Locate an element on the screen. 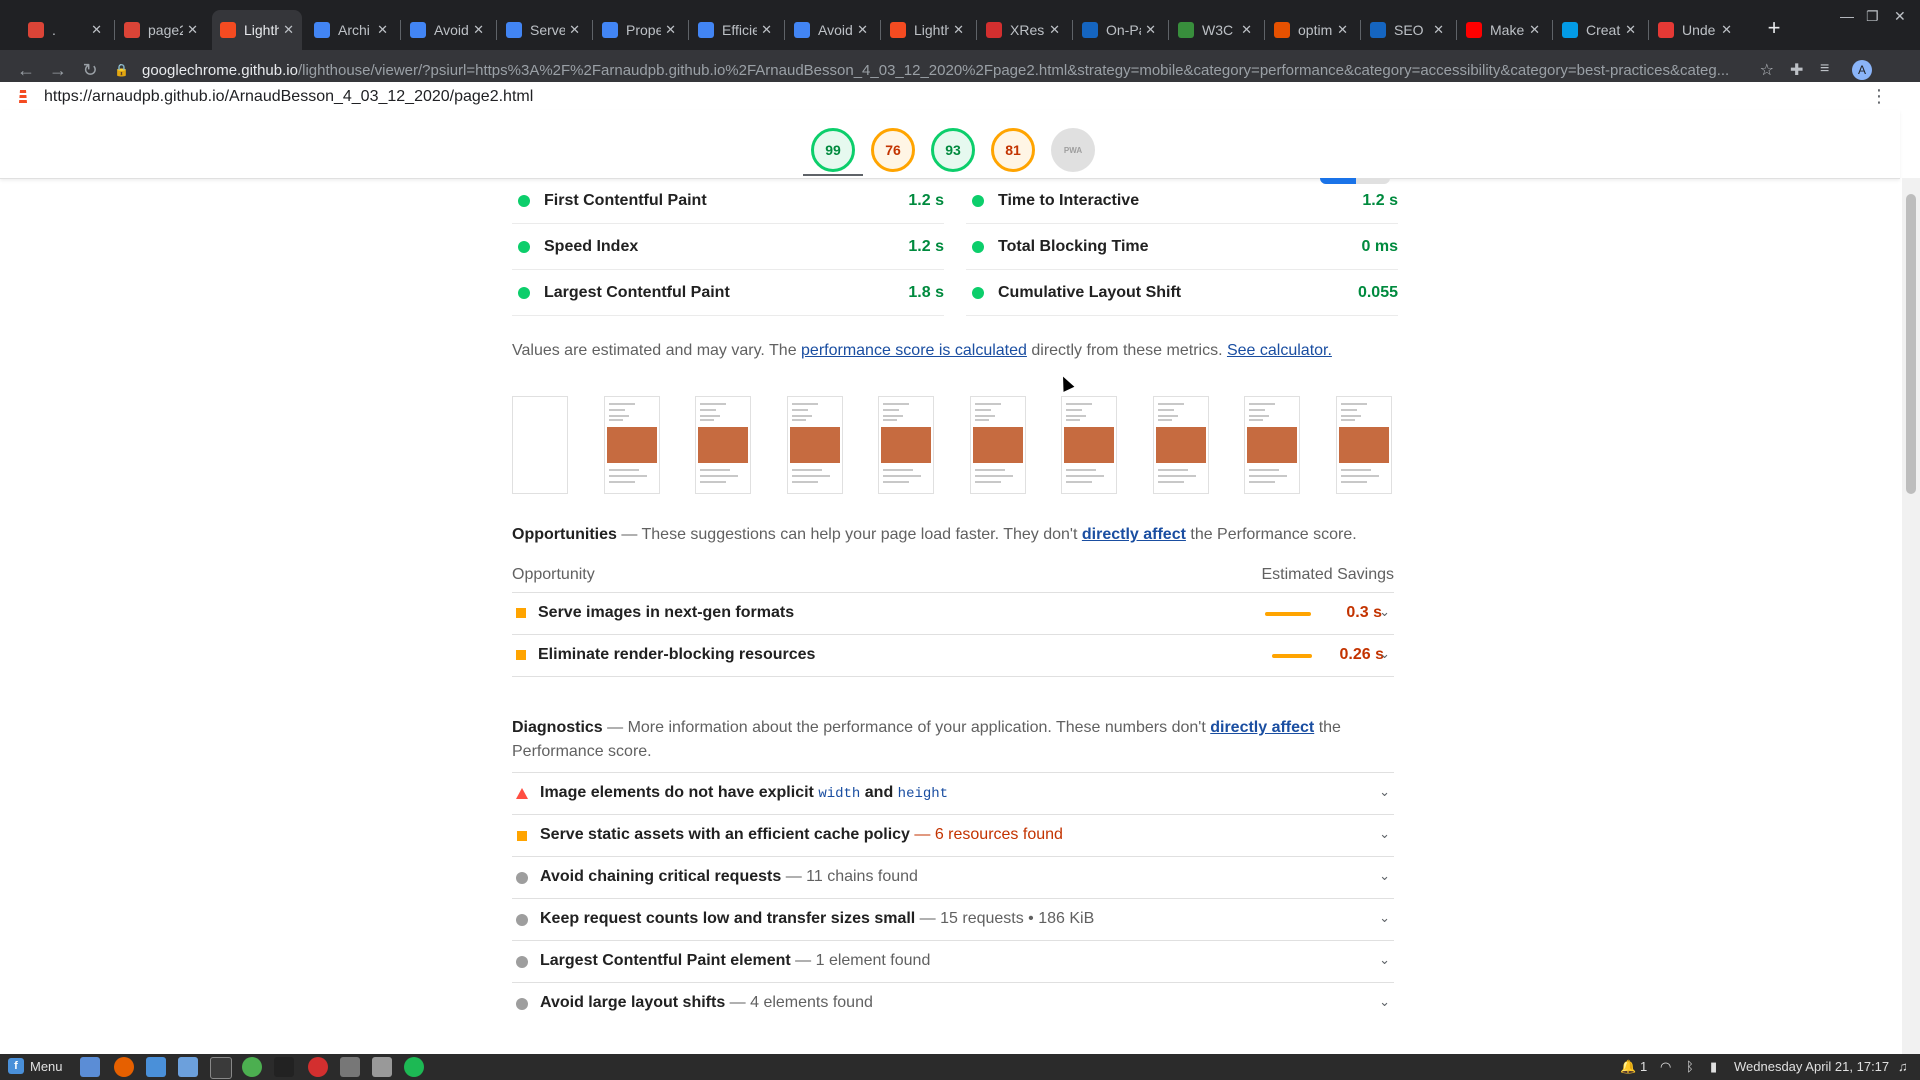 This screenshot has width=1920, height=1080. browser-tab: optim ✕ is located at coordinates (1311, 30).